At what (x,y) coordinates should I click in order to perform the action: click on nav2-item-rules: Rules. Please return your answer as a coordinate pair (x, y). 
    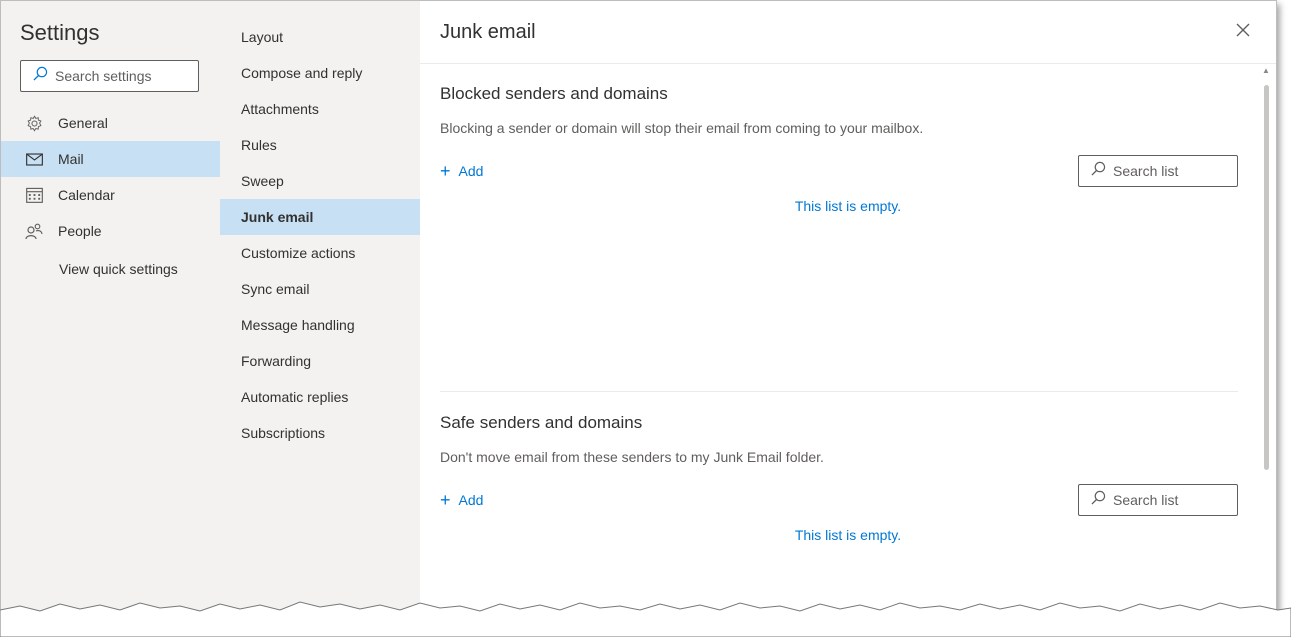
    Looking at the image, I should click on (320, 145).